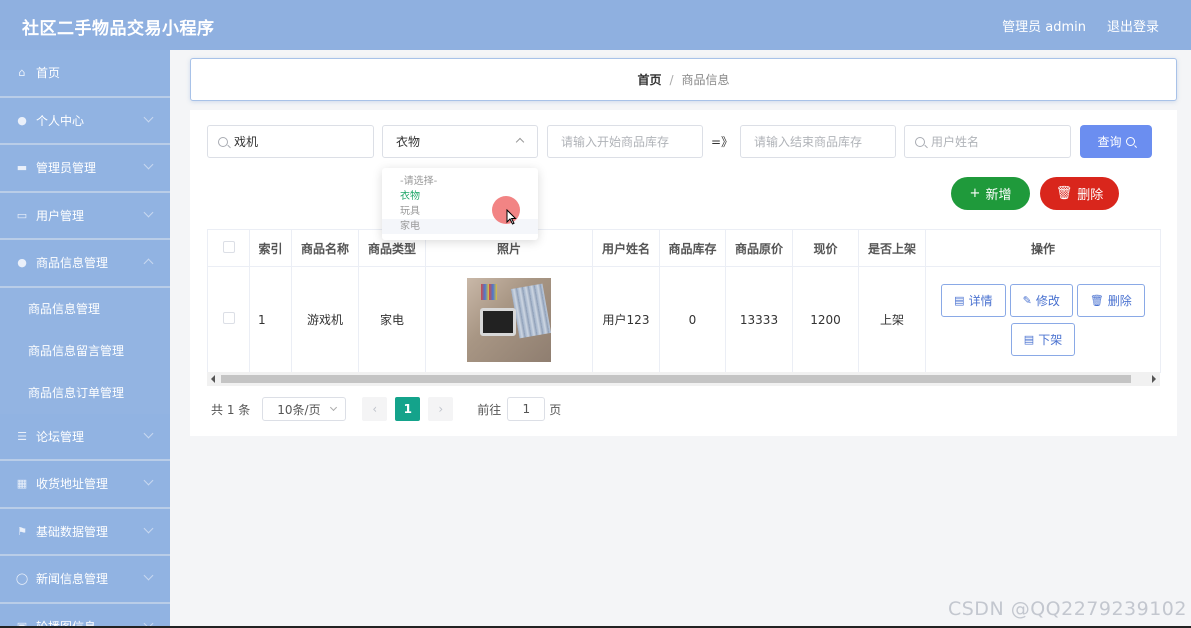 The image size is (1191, 628). Describe the element at coordinates (85, 350) in the screenshot. I see `sidebar-subitem-goods-comments: 商品信息留言管理` at that location.